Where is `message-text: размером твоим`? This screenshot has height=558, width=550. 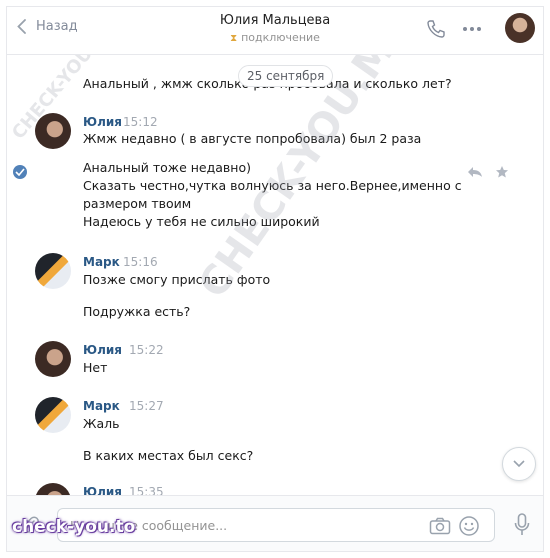 message-text: размером твоим is located at coordinates (137, 203).